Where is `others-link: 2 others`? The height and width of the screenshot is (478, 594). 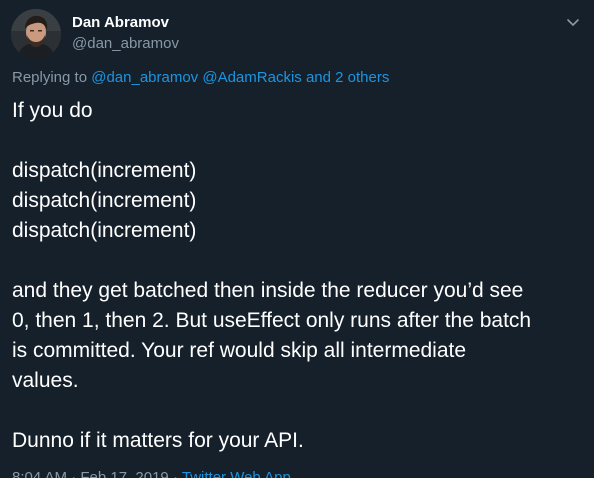 others-link: 2 others is located at coordinates (362, 77).